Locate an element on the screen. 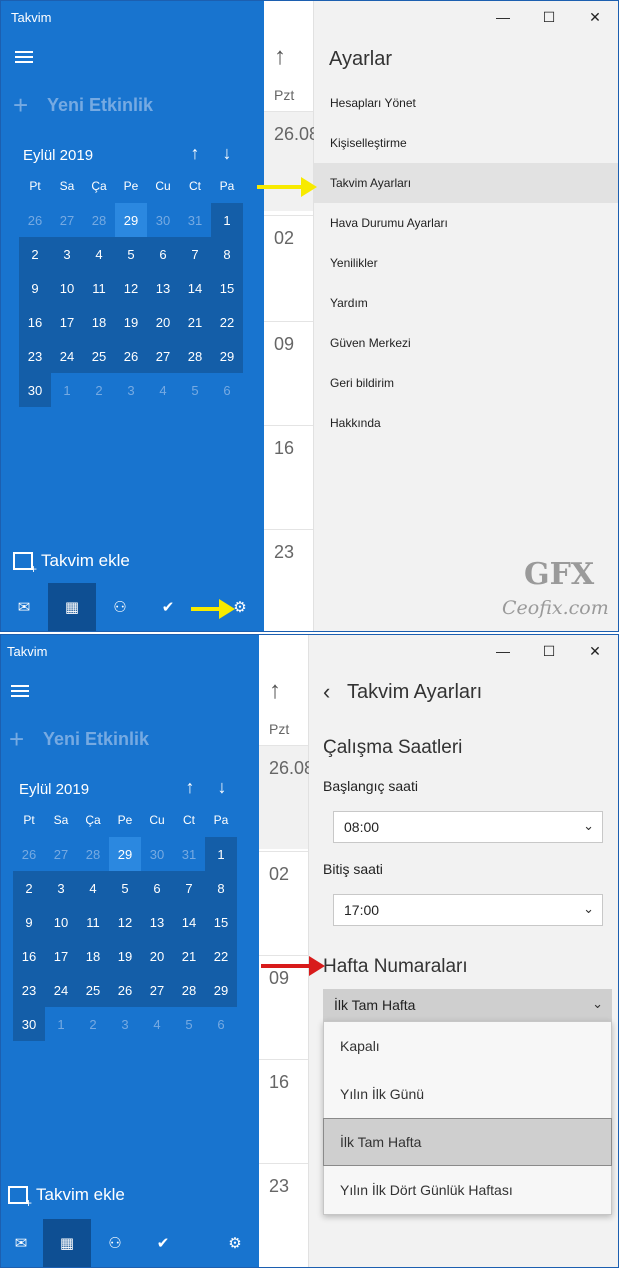  menu-item-personalization: Kişiselleştirme is located at coordinates (466, 143).